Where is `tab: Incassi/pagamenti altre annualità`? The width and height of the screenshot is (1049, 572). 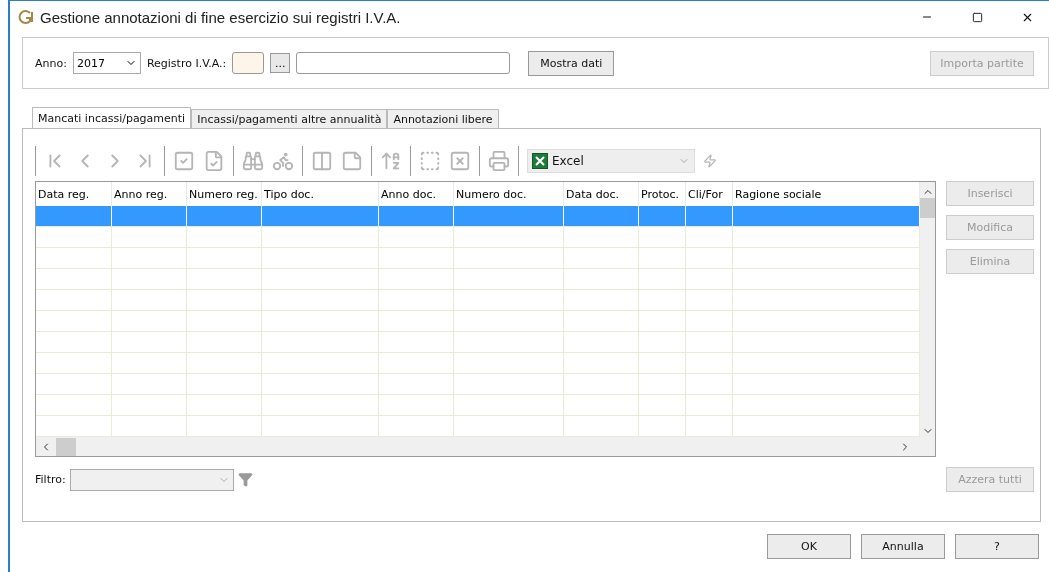
tab: Incassi/pagamenti altre annualità is located at coordinates (289, 118).